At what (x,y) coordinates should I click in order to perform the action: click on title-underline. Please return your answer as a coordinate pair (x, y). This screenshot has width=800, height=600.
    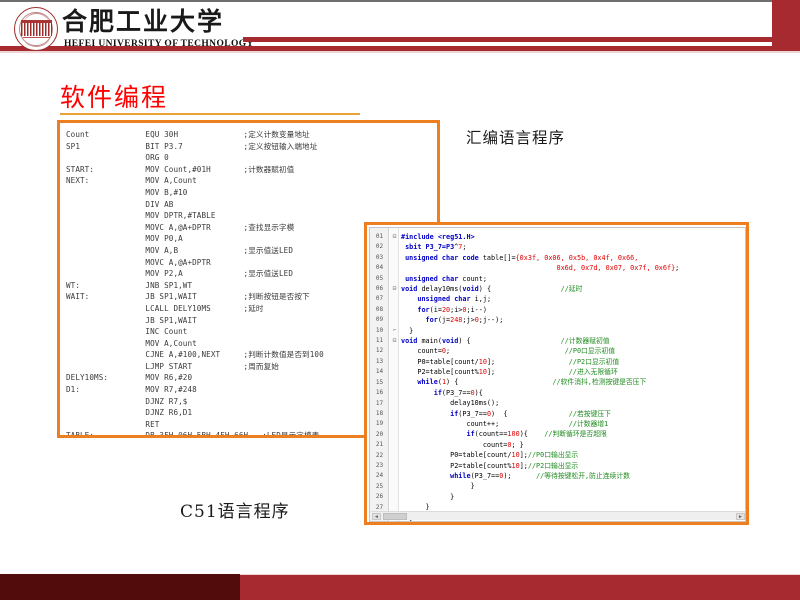
    Looking at the image, I should click on (210, 114).